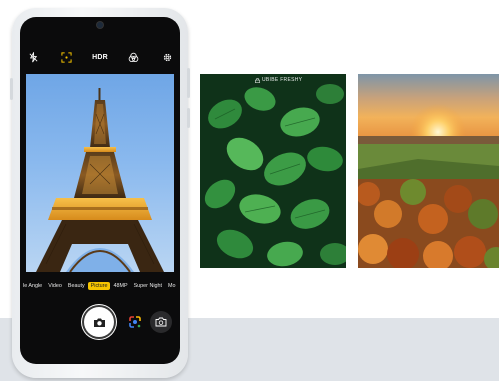 The height and width of the screenshot is (381, 499). I want to click on camera-icon, so click(99, 322).